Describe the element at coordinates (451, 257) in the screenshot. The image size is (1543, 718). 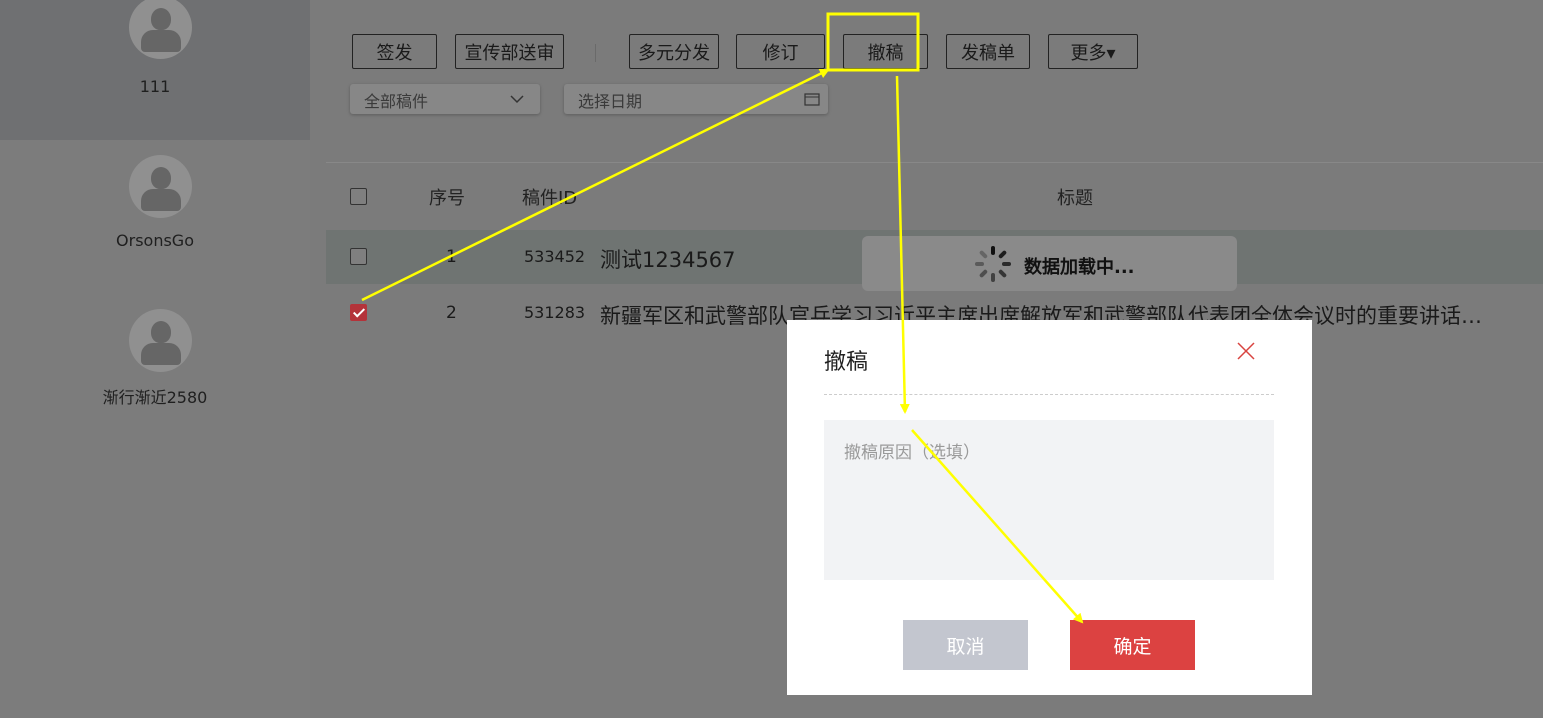
I see `row-index: 1` at that location.